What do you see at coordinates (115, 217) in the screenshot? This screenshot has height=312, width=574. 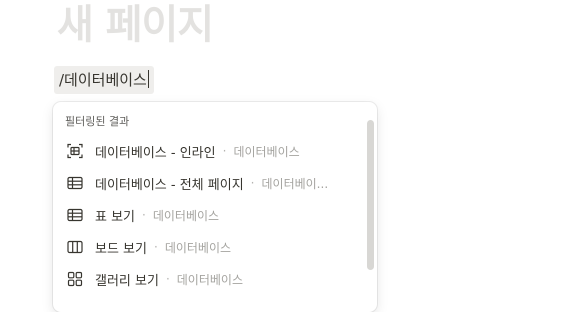 I see `menu-item-label: 표 보기` at bounding box center [115, 217].